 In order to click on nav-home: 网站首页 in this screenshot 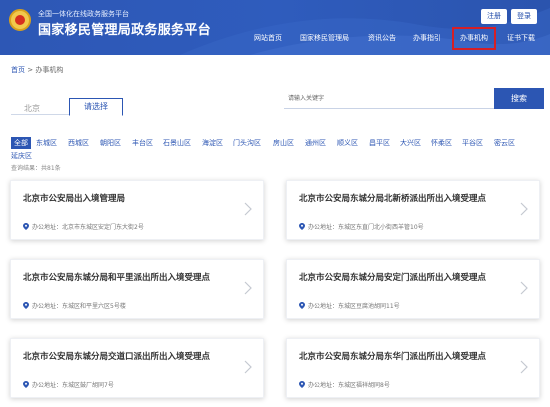, I will do `click(268, 38)`.